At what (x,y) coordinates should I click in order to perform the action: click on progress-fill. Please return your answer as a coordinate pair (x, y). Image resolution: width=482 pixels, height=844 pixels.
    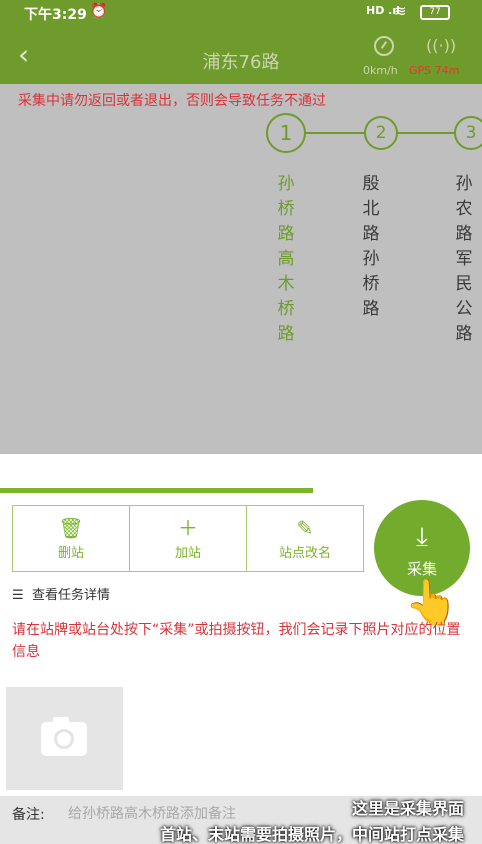
    Looking at the image, I should click on (157, 490).